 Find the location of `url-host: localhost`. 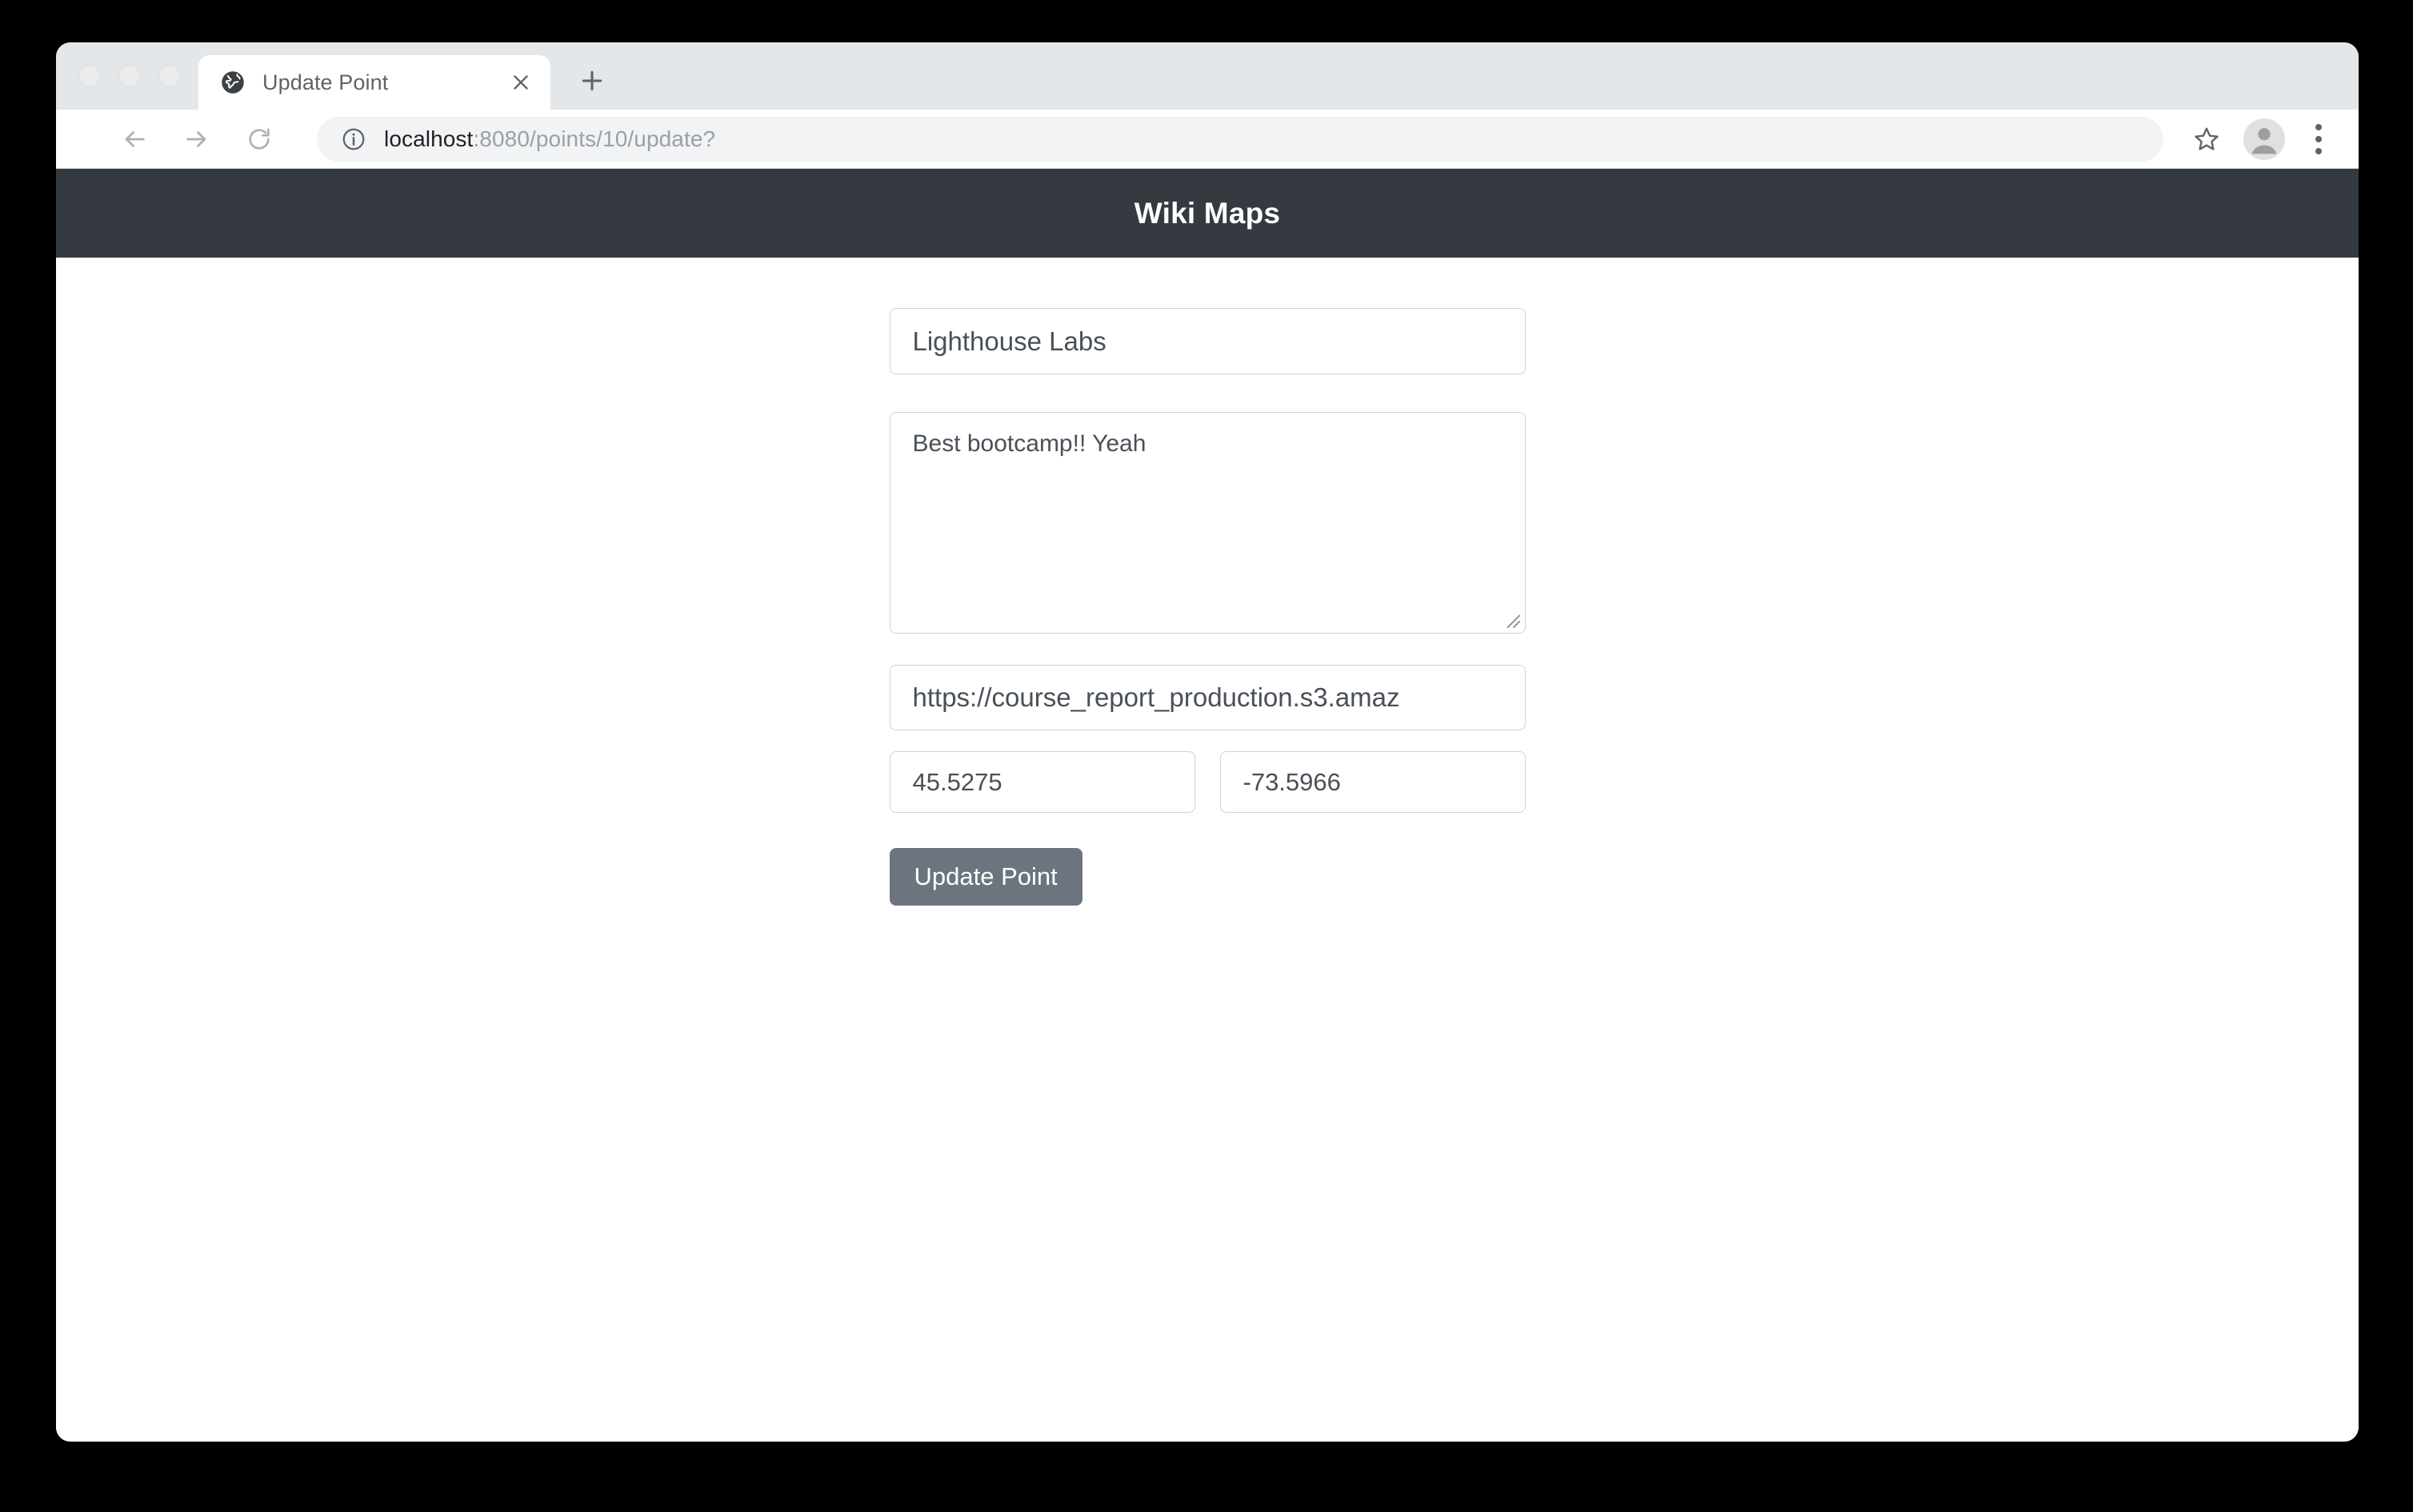

url-host: localhost is located at coordinates (429, 138).